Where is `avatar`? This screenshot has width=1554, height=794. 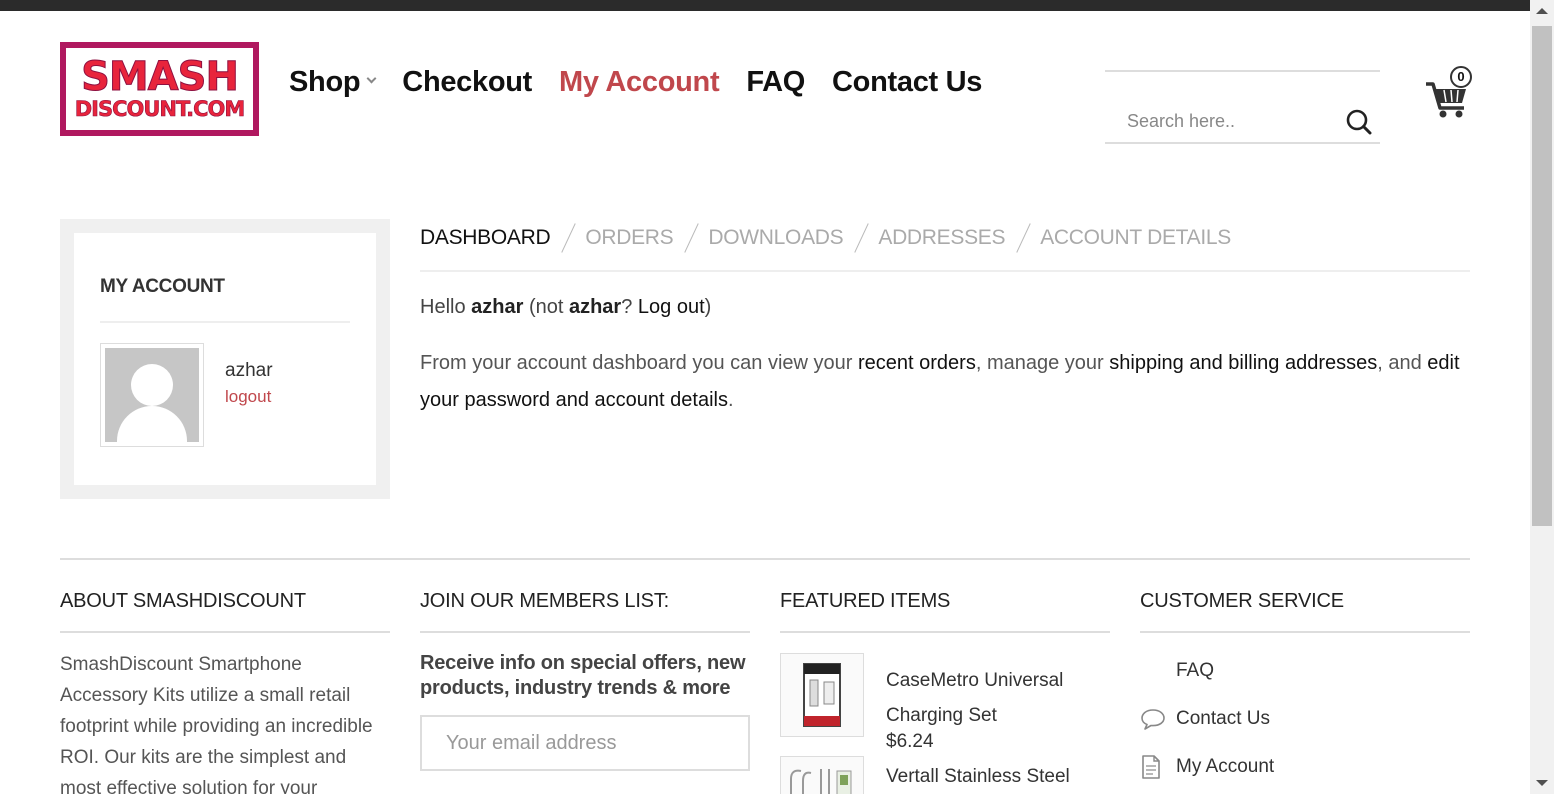
avatar is located at coordinates (152, 395).